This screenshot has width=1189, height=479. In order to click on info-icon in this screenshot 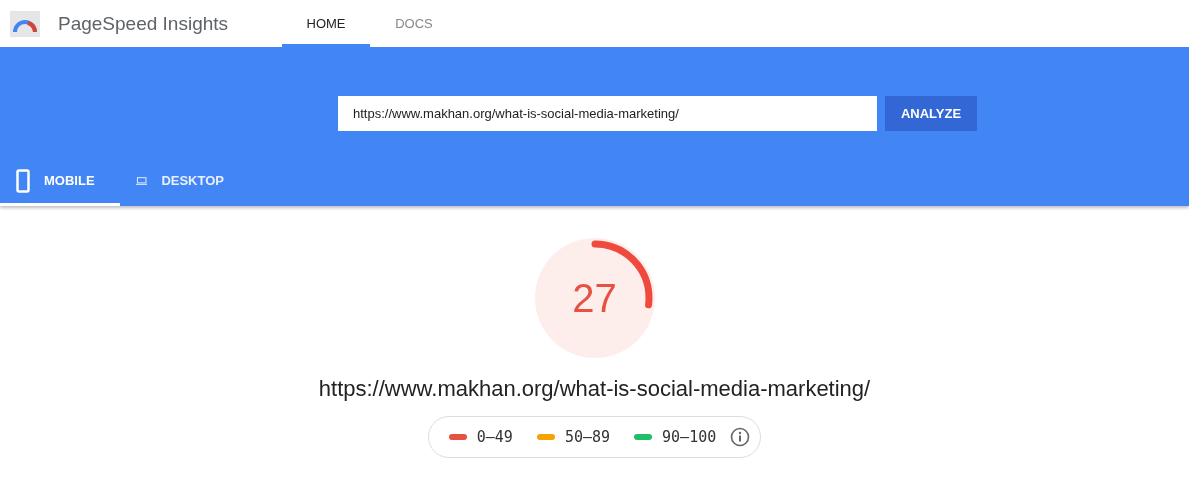, I will do `click(740, 437)`.